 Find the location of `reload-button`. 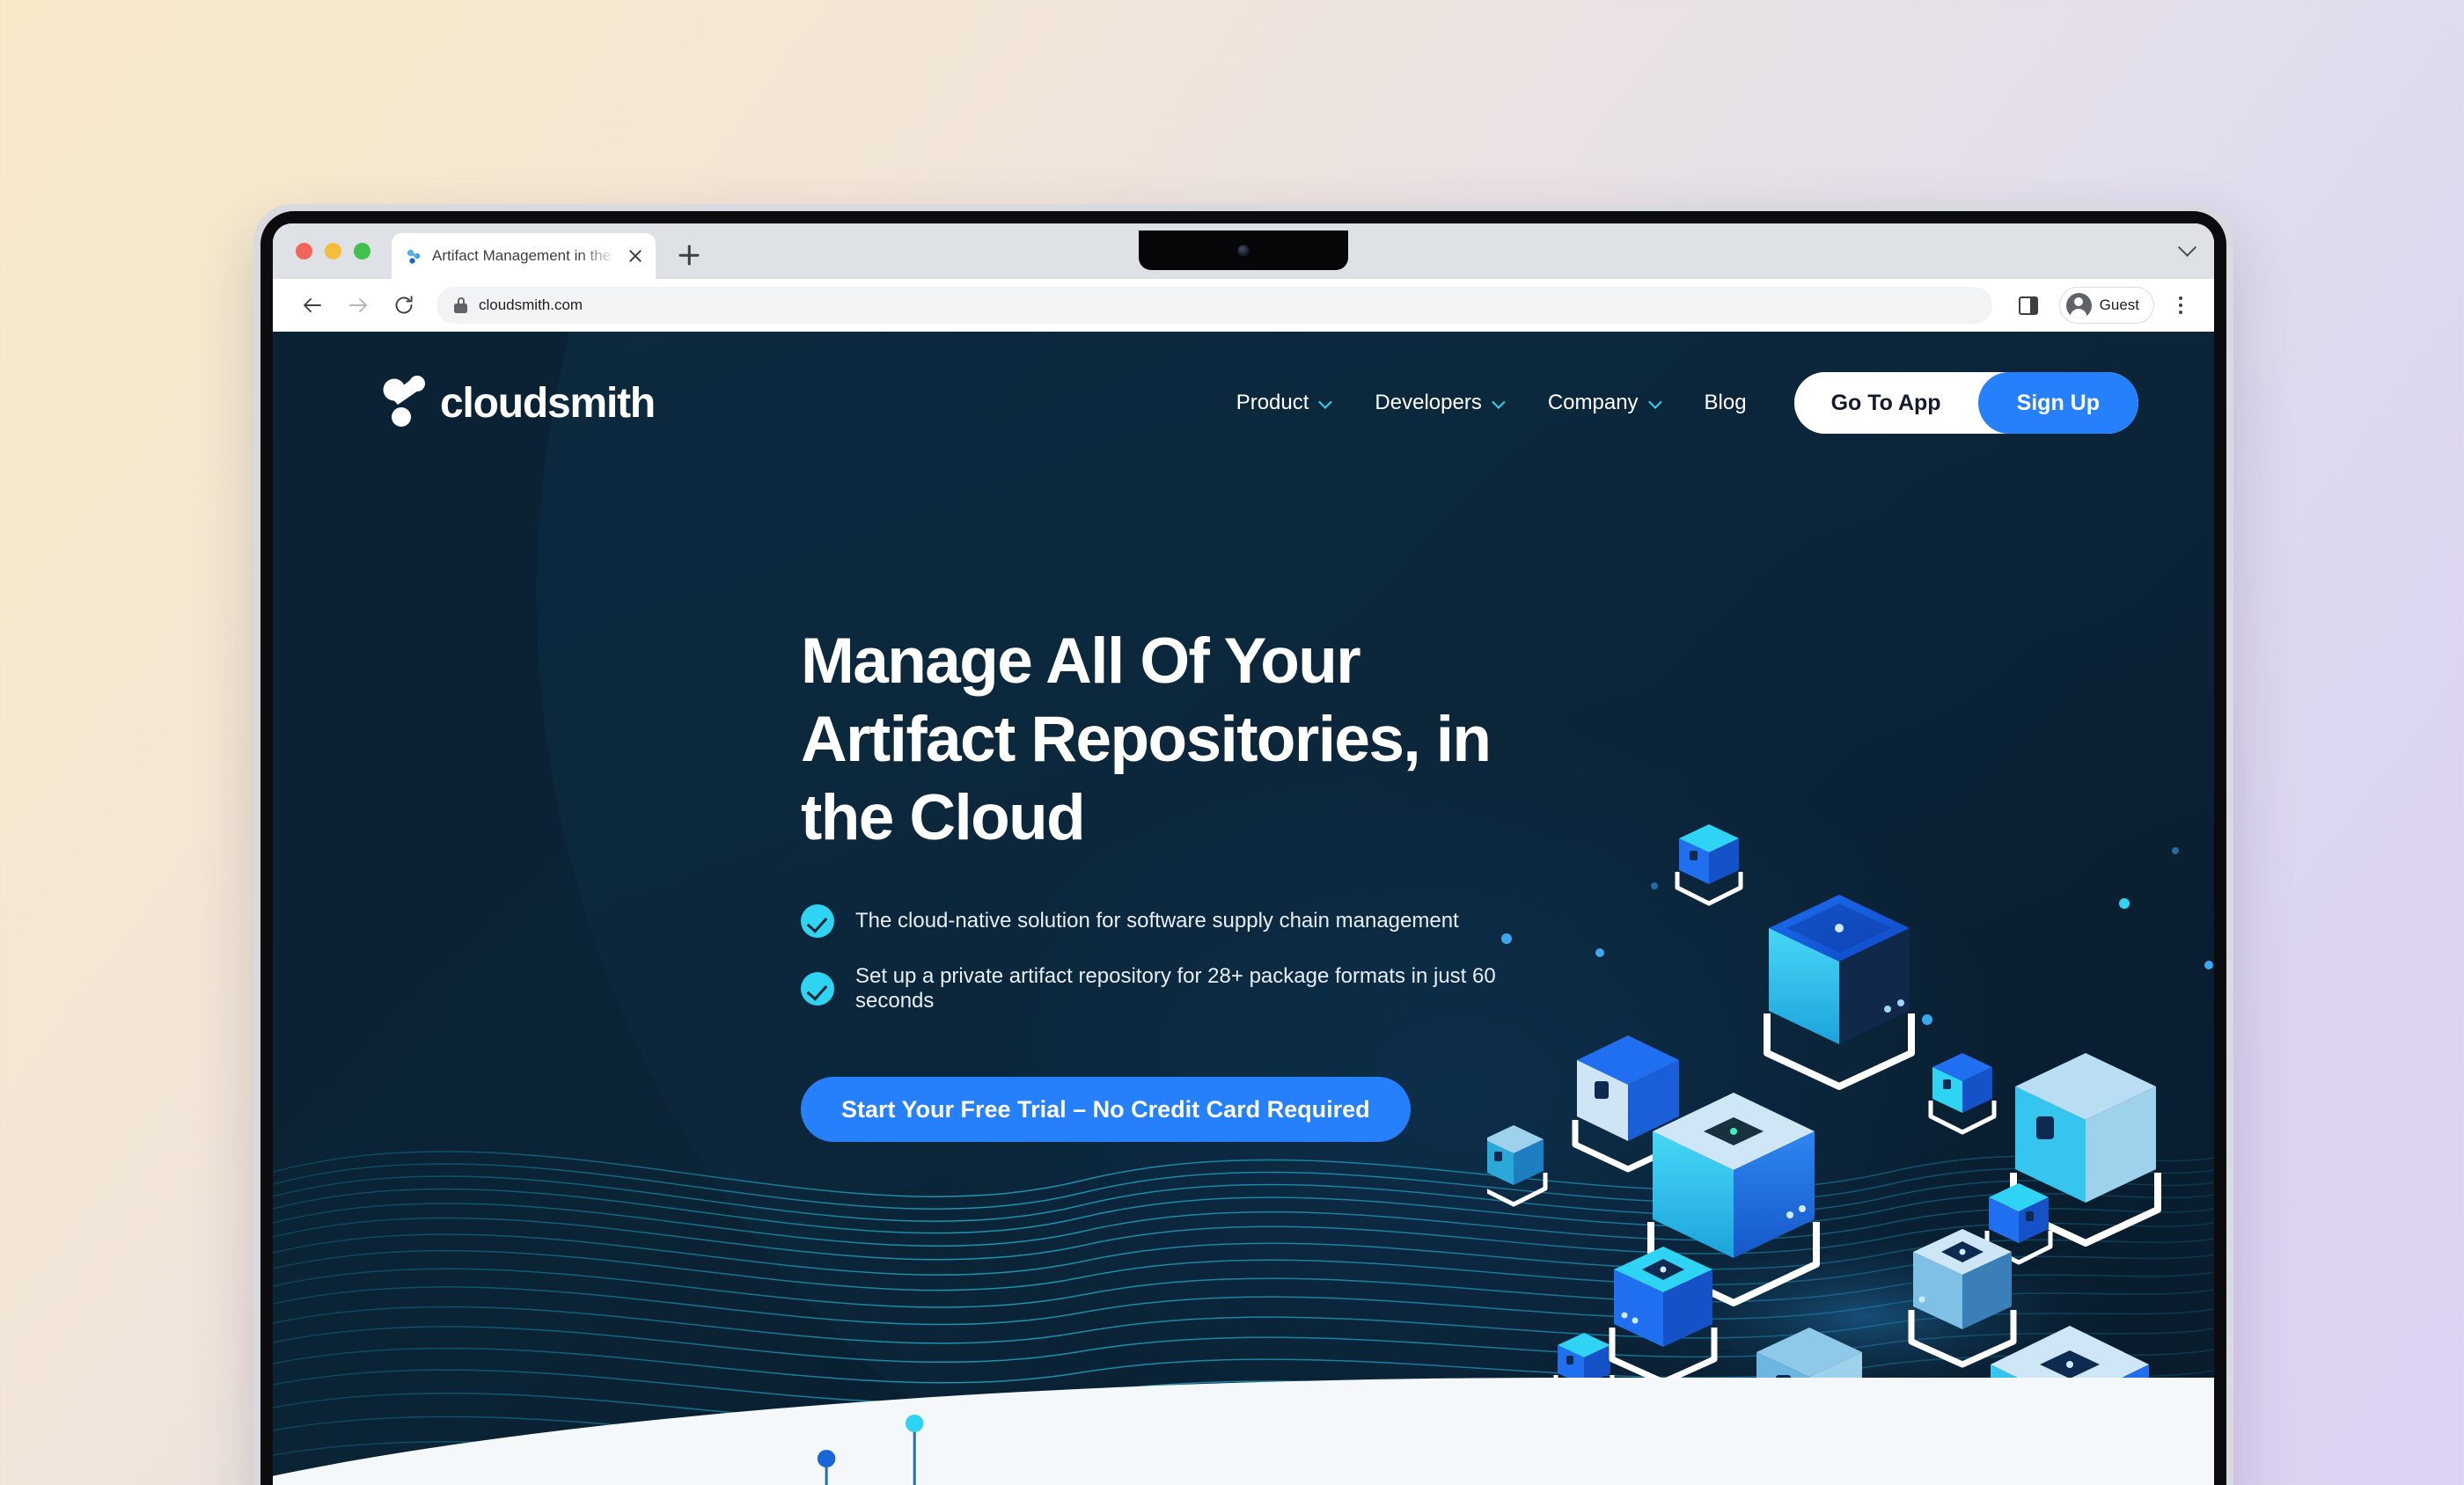

reload-button is located at coordinates (404, 305).